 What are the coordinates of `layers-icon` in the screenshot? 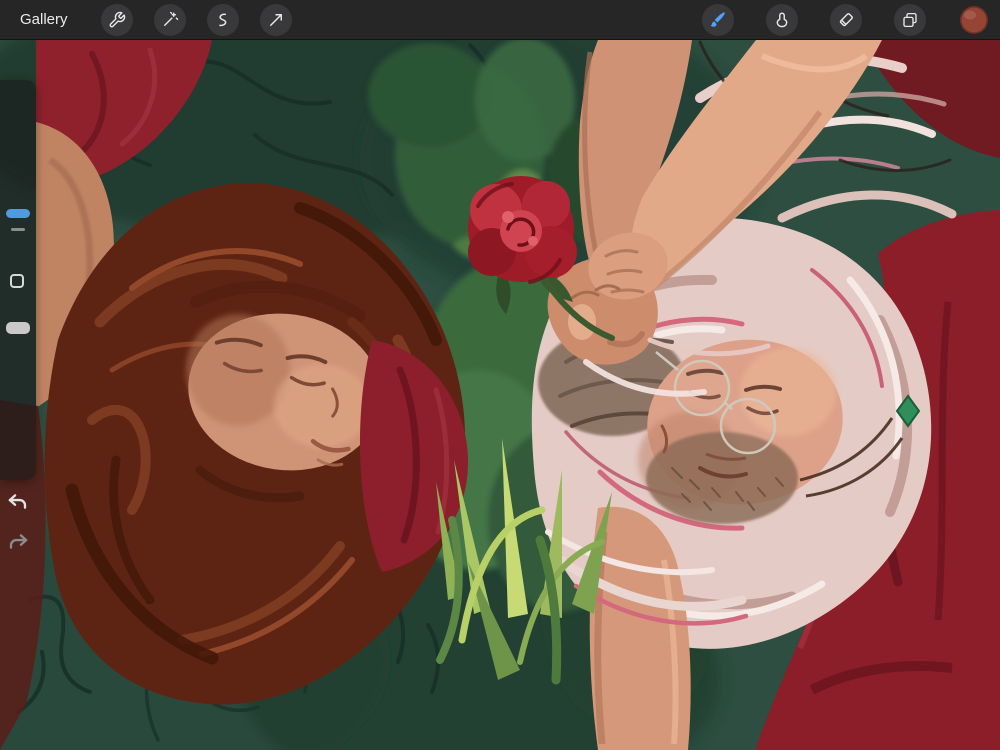 It's located at (910, 19).